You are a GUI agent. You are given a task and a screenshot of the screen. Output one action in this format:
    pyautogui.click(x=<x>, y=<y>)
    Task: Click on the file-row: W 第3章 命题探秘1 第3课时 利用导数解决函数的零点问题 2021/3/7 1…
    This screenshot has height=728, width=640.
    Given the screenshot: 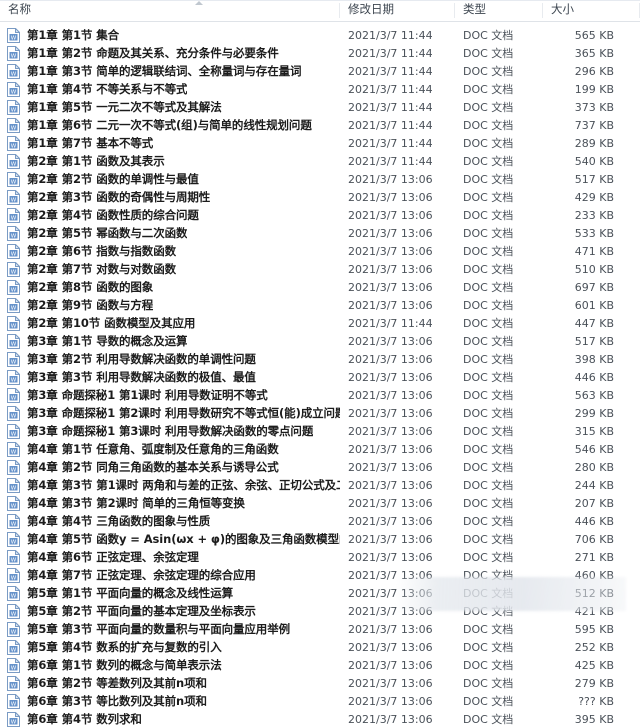 What is the action you would take?
    pyautogui.click(x=320, y=431)
    